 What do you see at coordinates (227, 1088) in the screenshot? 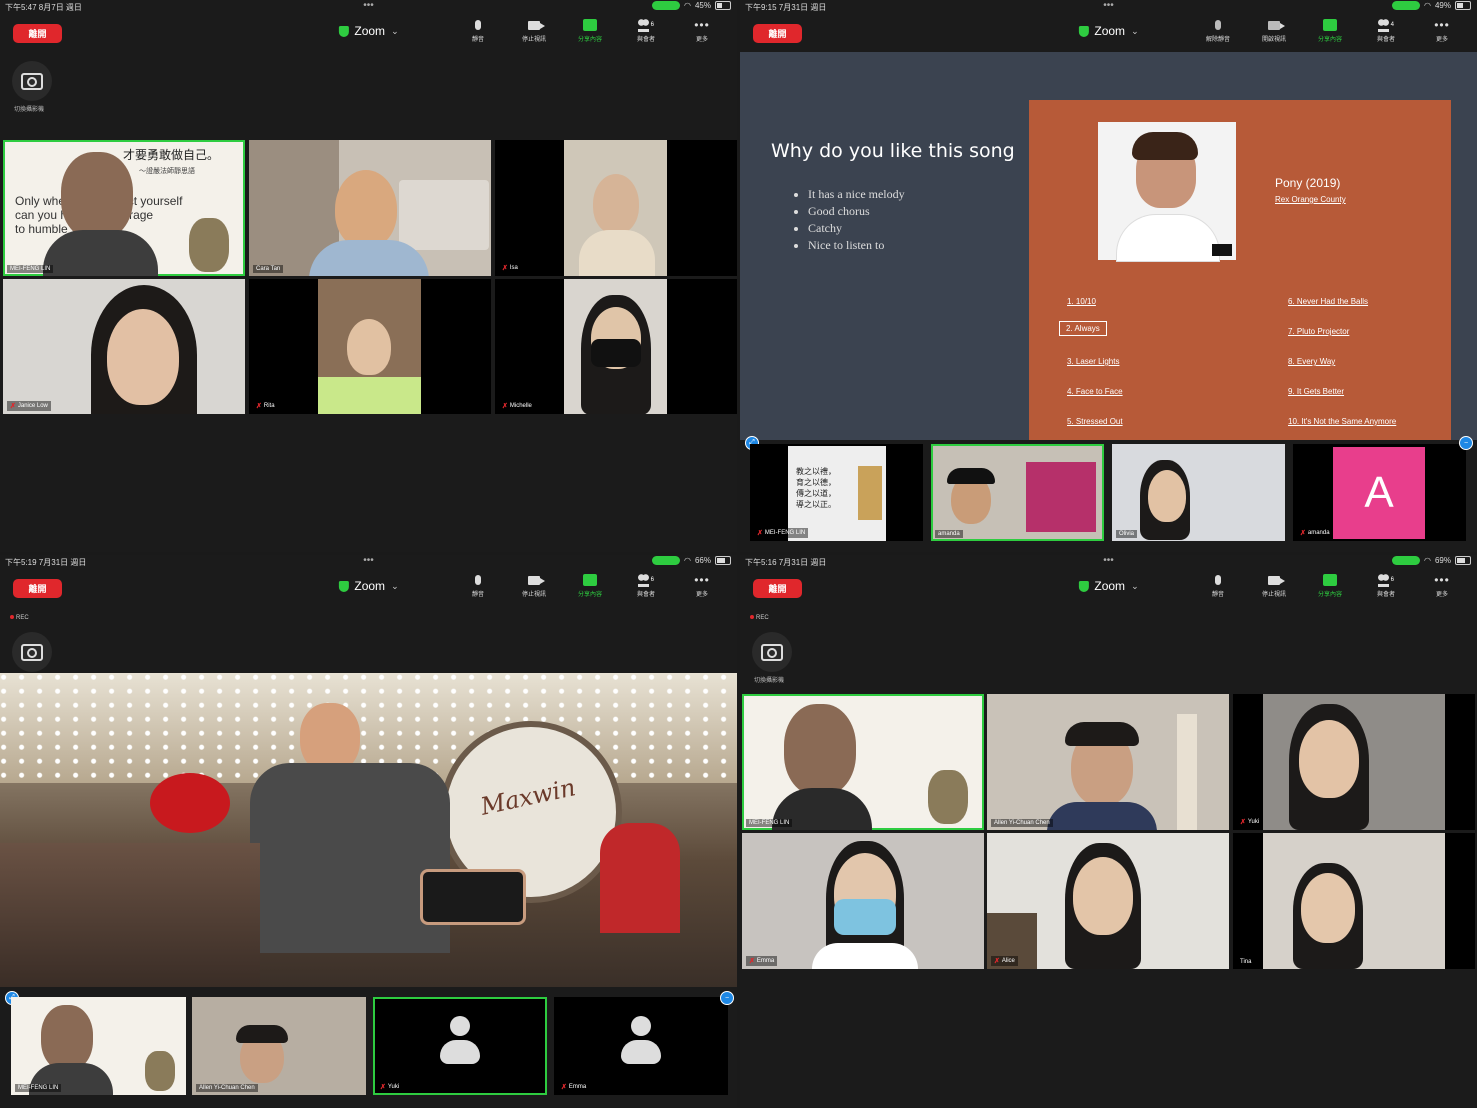
I see `participant-name: Allen Yi-Chuan Chen` at bounding box center [227, 1088].